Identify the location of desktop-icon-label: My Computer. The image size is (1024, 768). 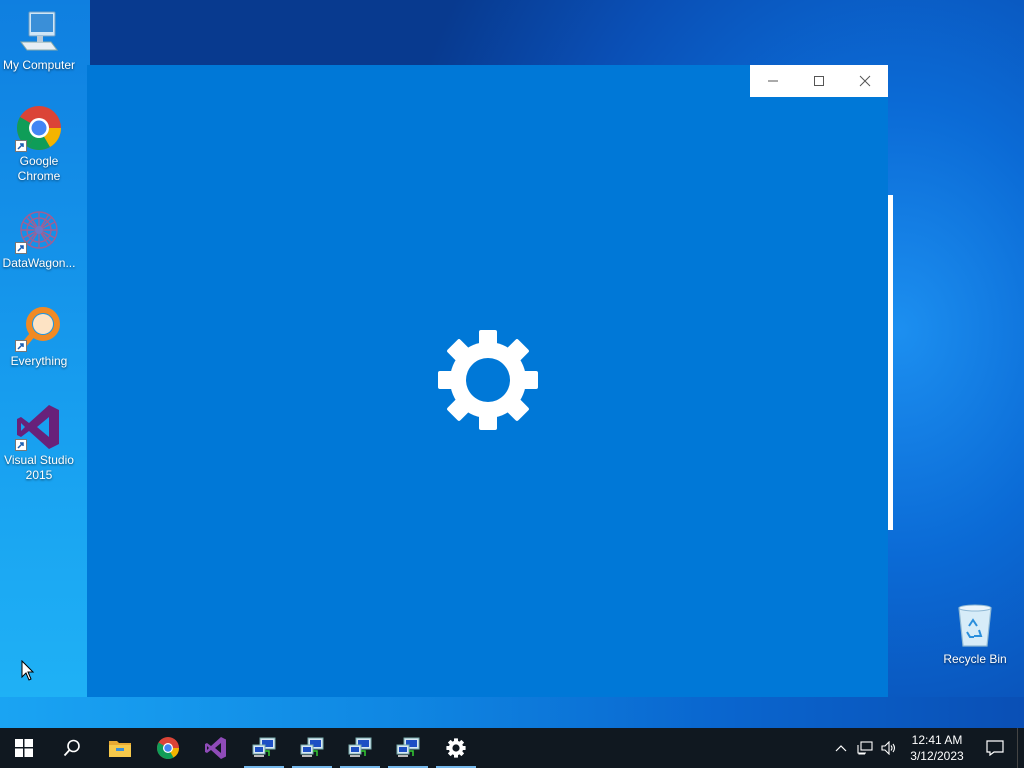
(39, 65).